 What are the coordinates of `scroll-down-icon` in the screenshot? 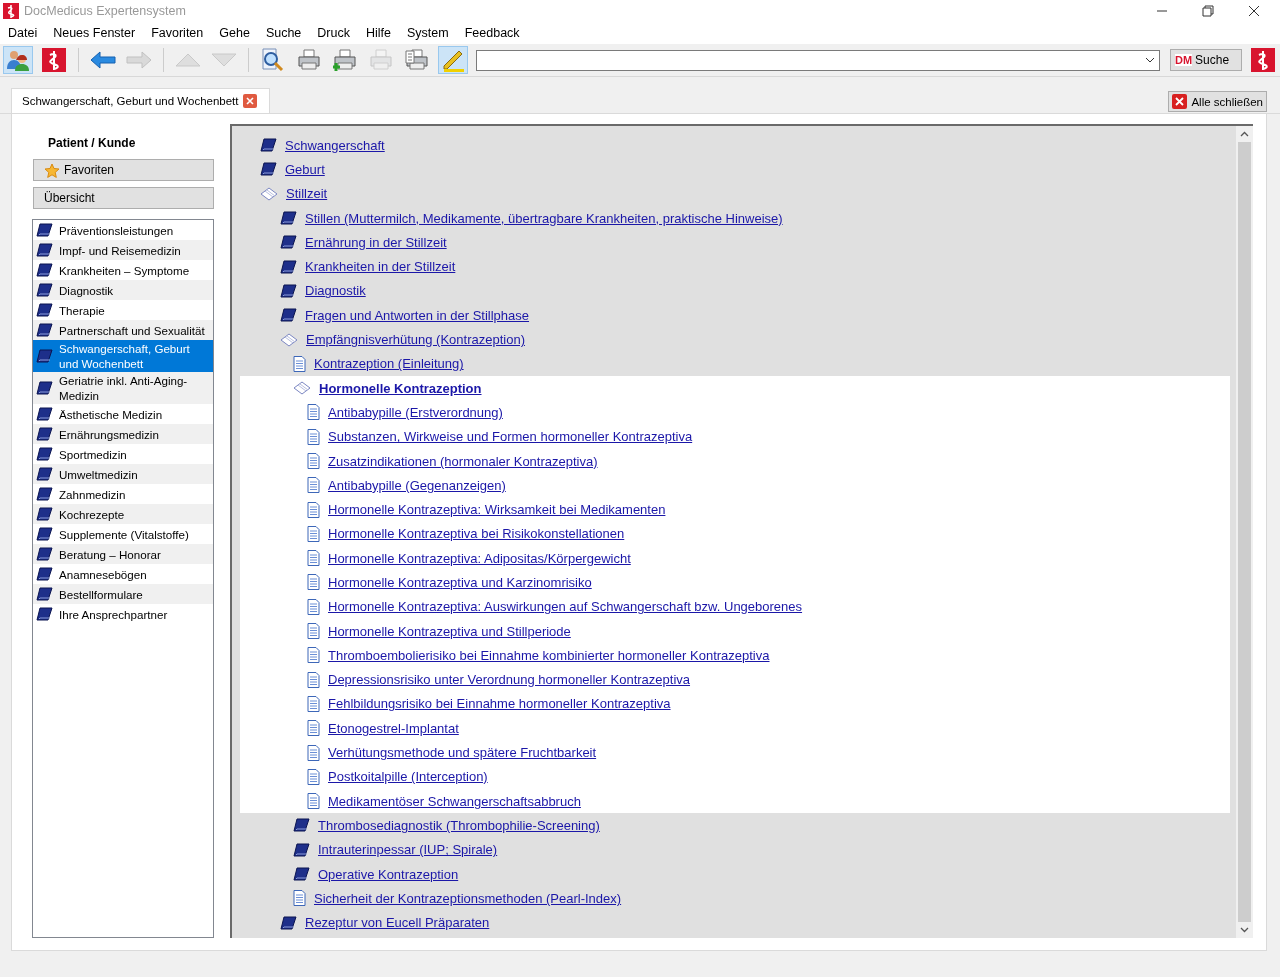 It's located at (1244, 930).